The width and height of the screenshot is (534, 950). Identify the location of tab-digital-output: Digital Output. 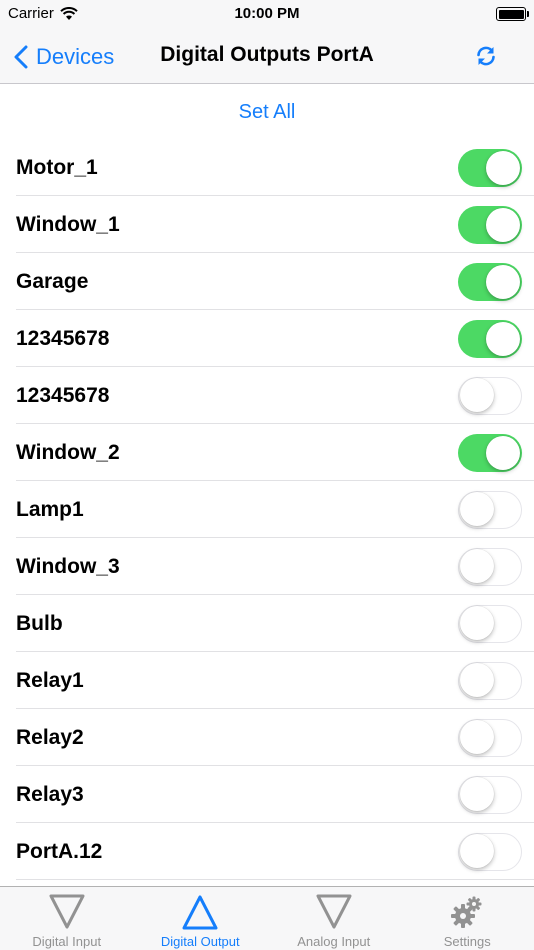
(201, 918).